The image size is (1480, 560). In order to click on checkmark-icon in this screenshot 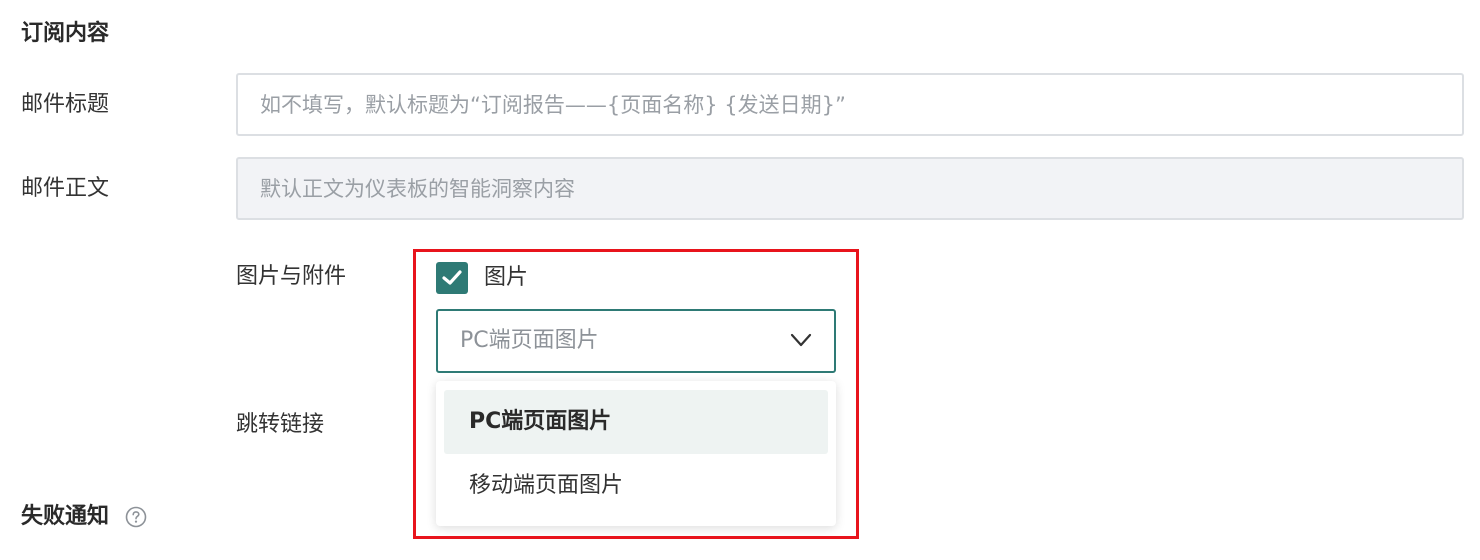, I will do `click(452, 277)`.